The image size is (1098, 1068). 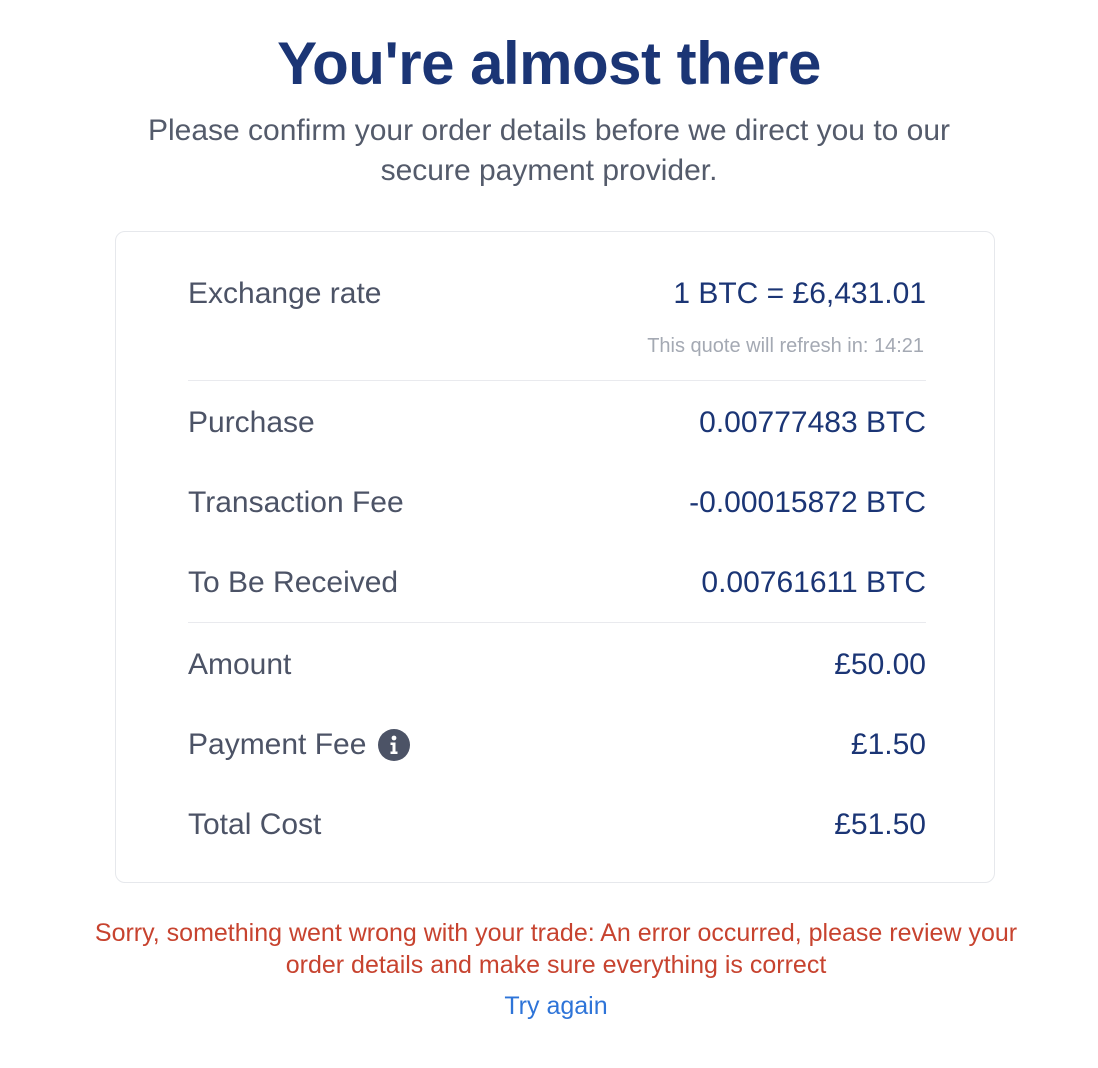 I want to click on total-cost-value: £51.50, so click(x=880, y=824).